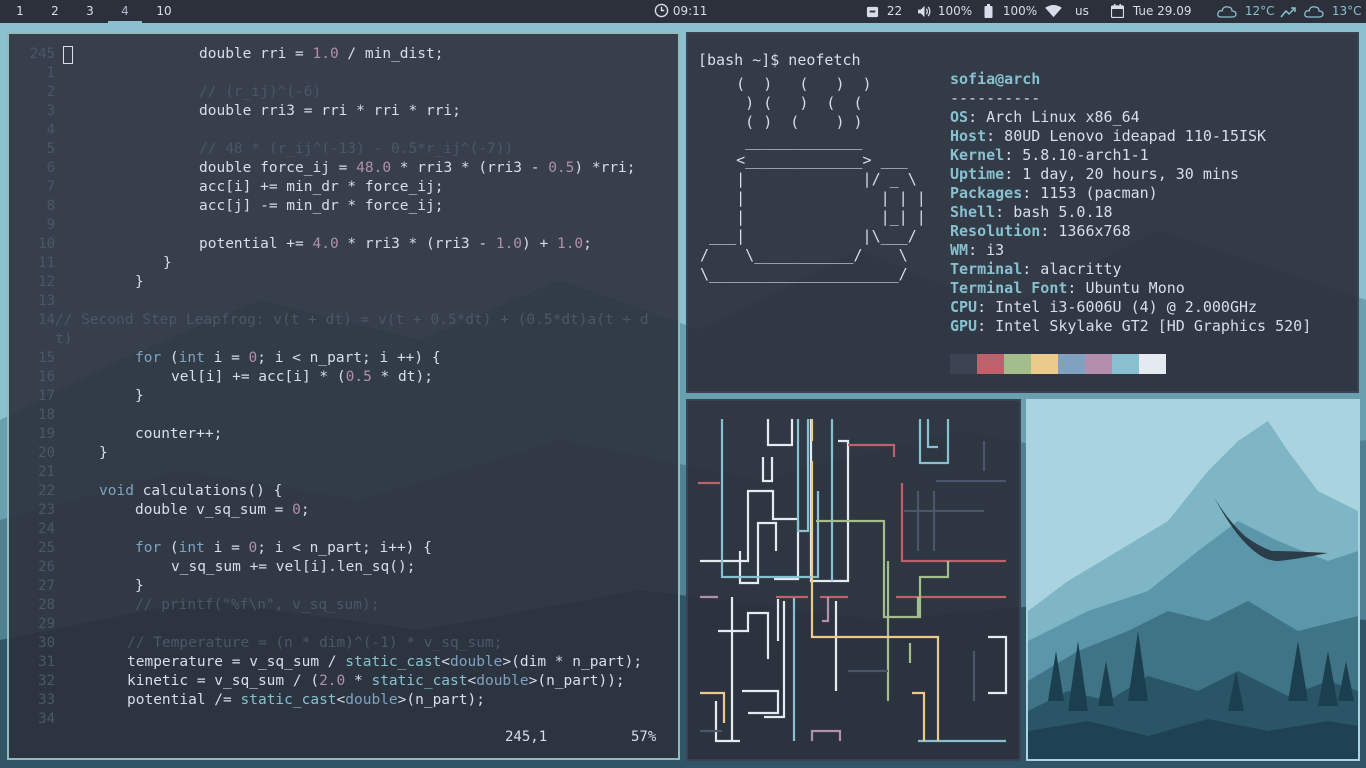 The width and height of the screenshot is (1366, 768). I want to click on volume-icon, so click(924, 11).